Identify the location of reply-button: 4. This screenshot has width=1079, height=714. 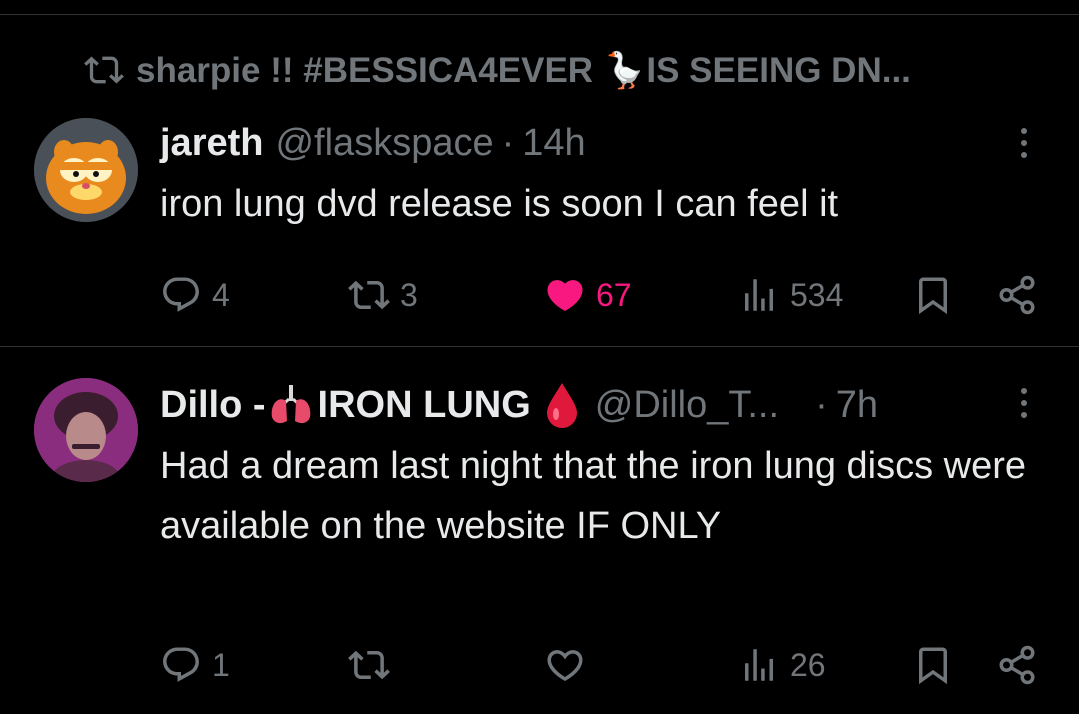
(195, 295).